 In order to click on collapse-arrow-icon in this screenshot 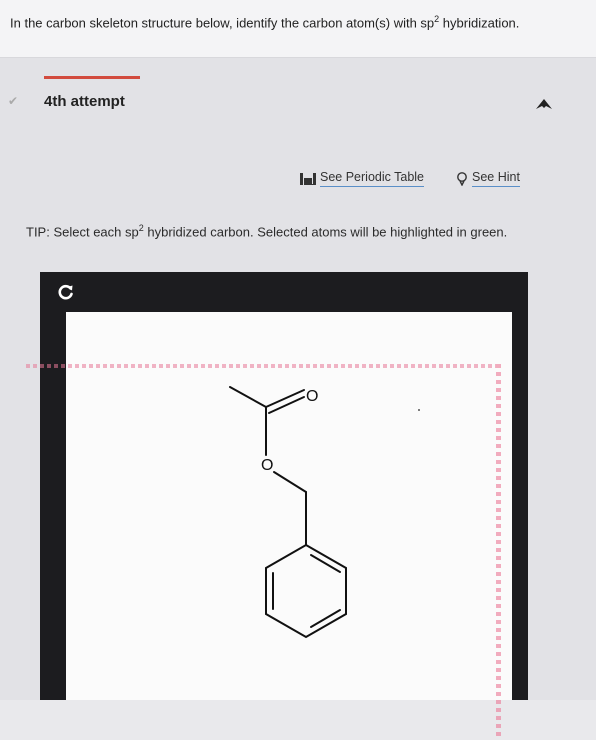, I will do `click(544, 104)`.